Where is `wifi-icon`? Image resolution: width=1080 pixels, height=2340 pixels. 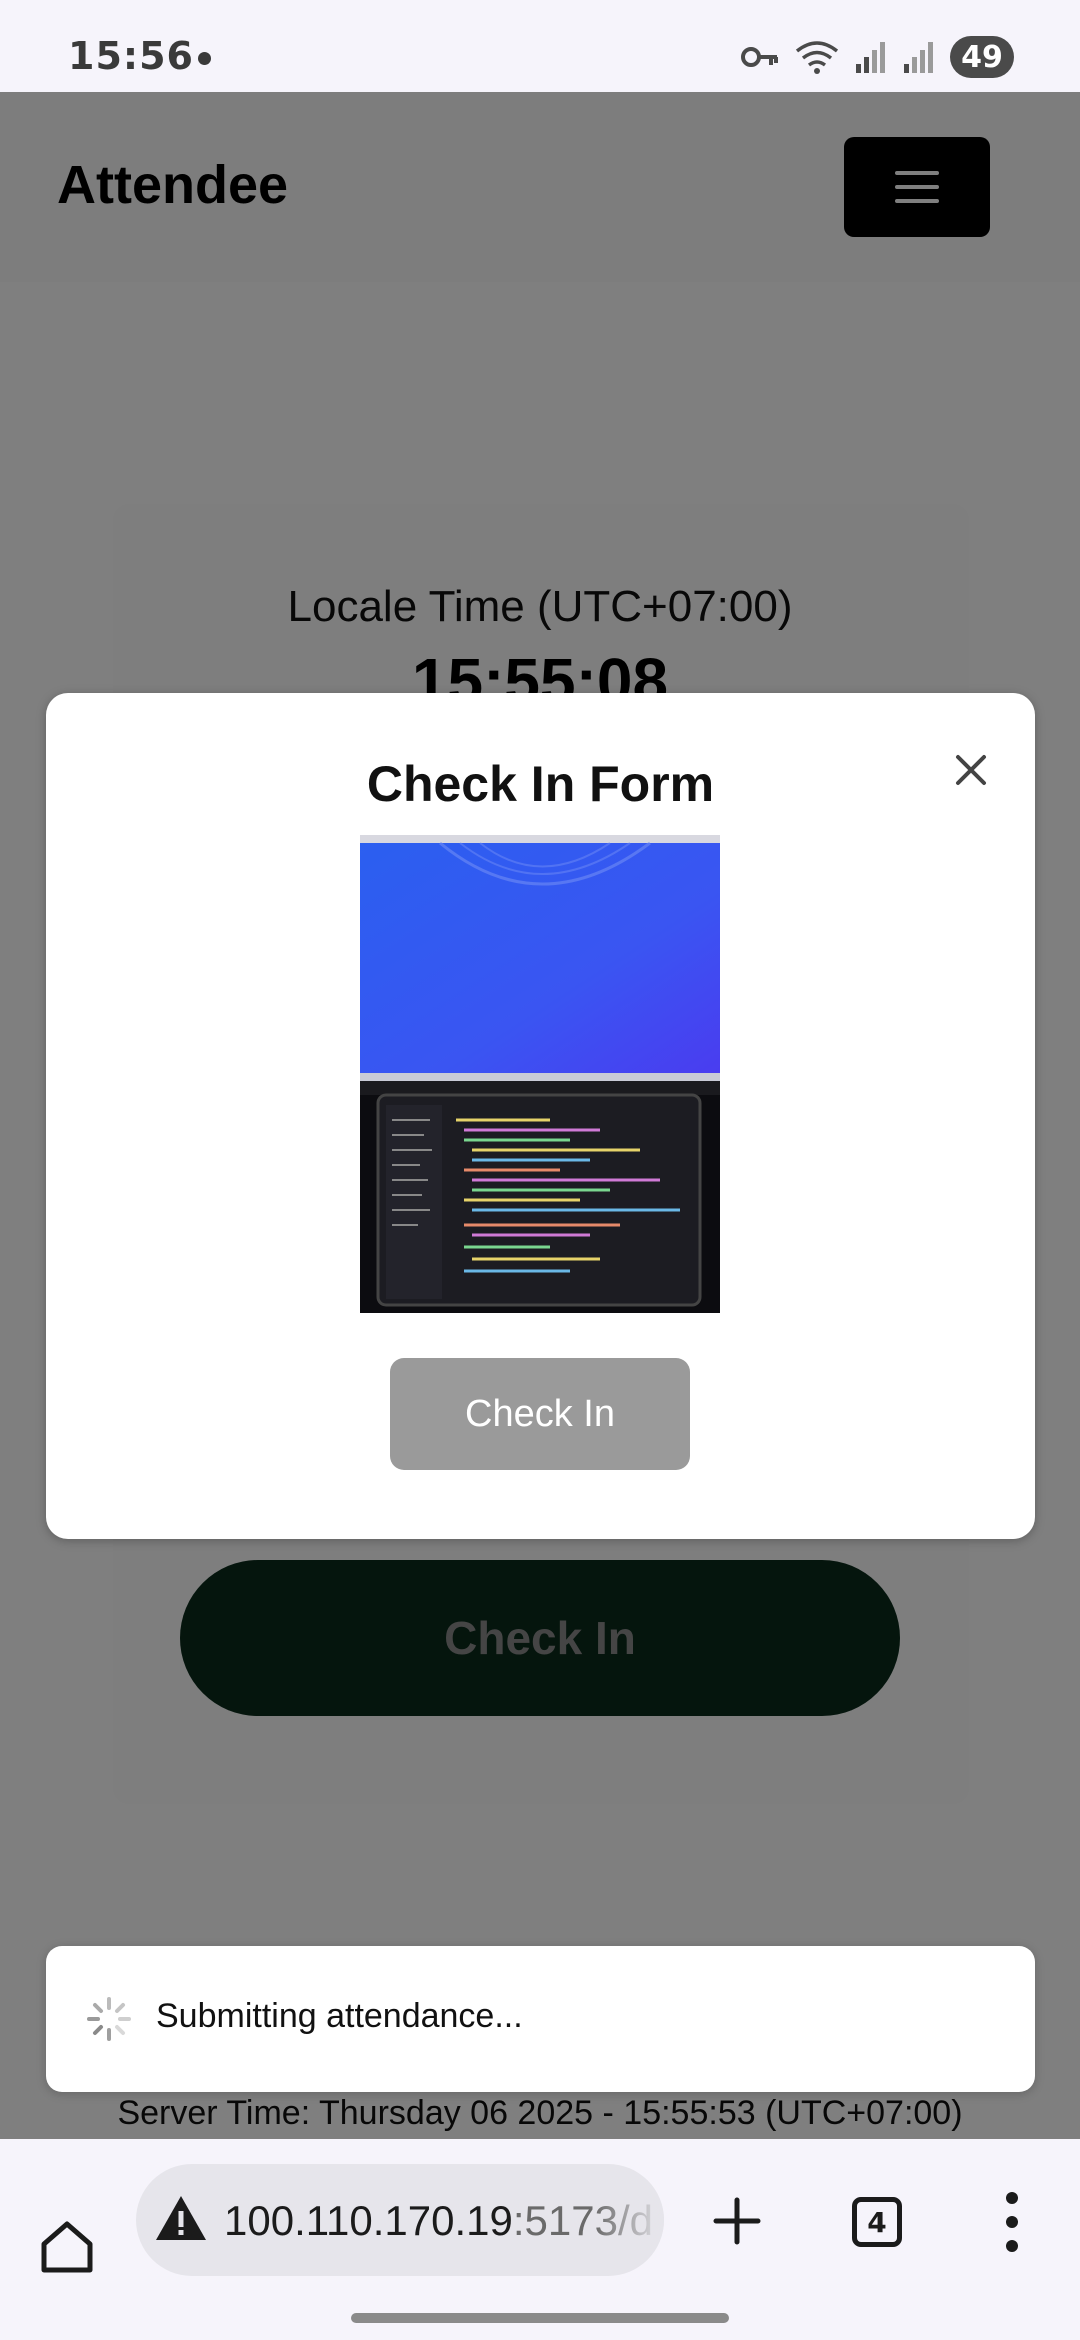 wifi-icon is located at coordinates (817, 57).